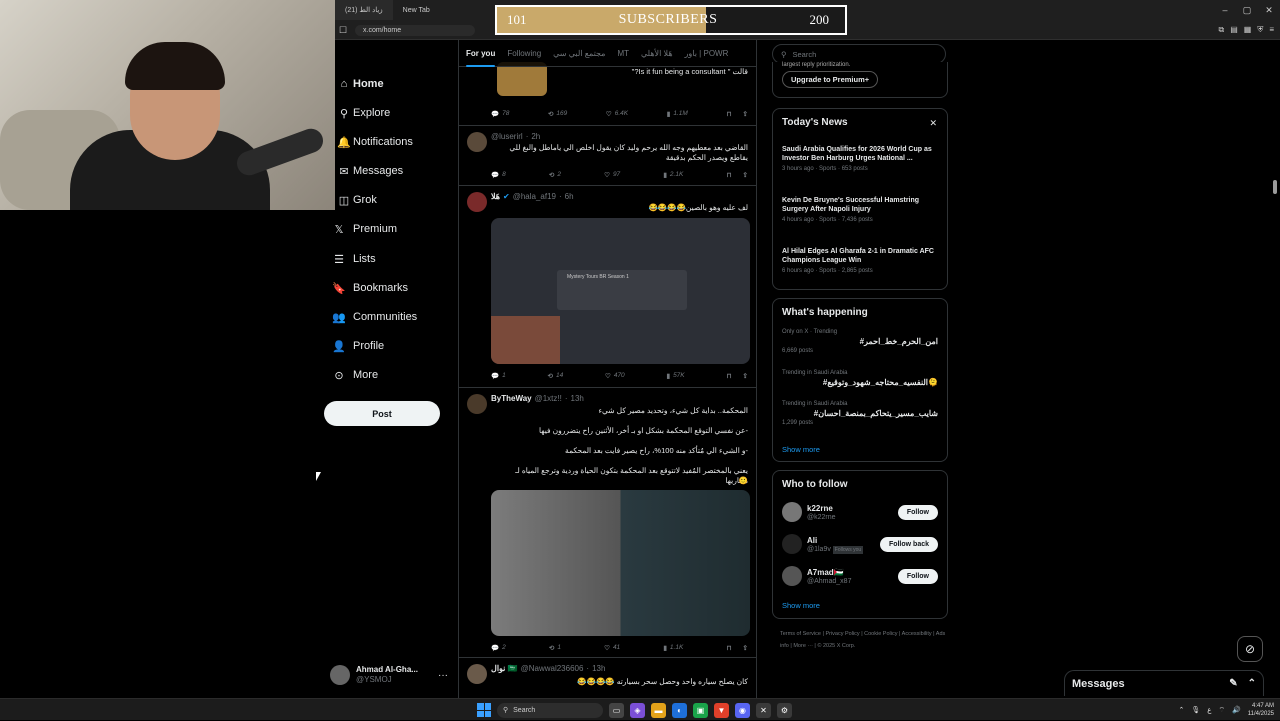 The image size is (1280, 721). What do you see at coordinates (700, 710) in the screenshot?
I see `store-icon: ▣` at bounding box center [700, 710].